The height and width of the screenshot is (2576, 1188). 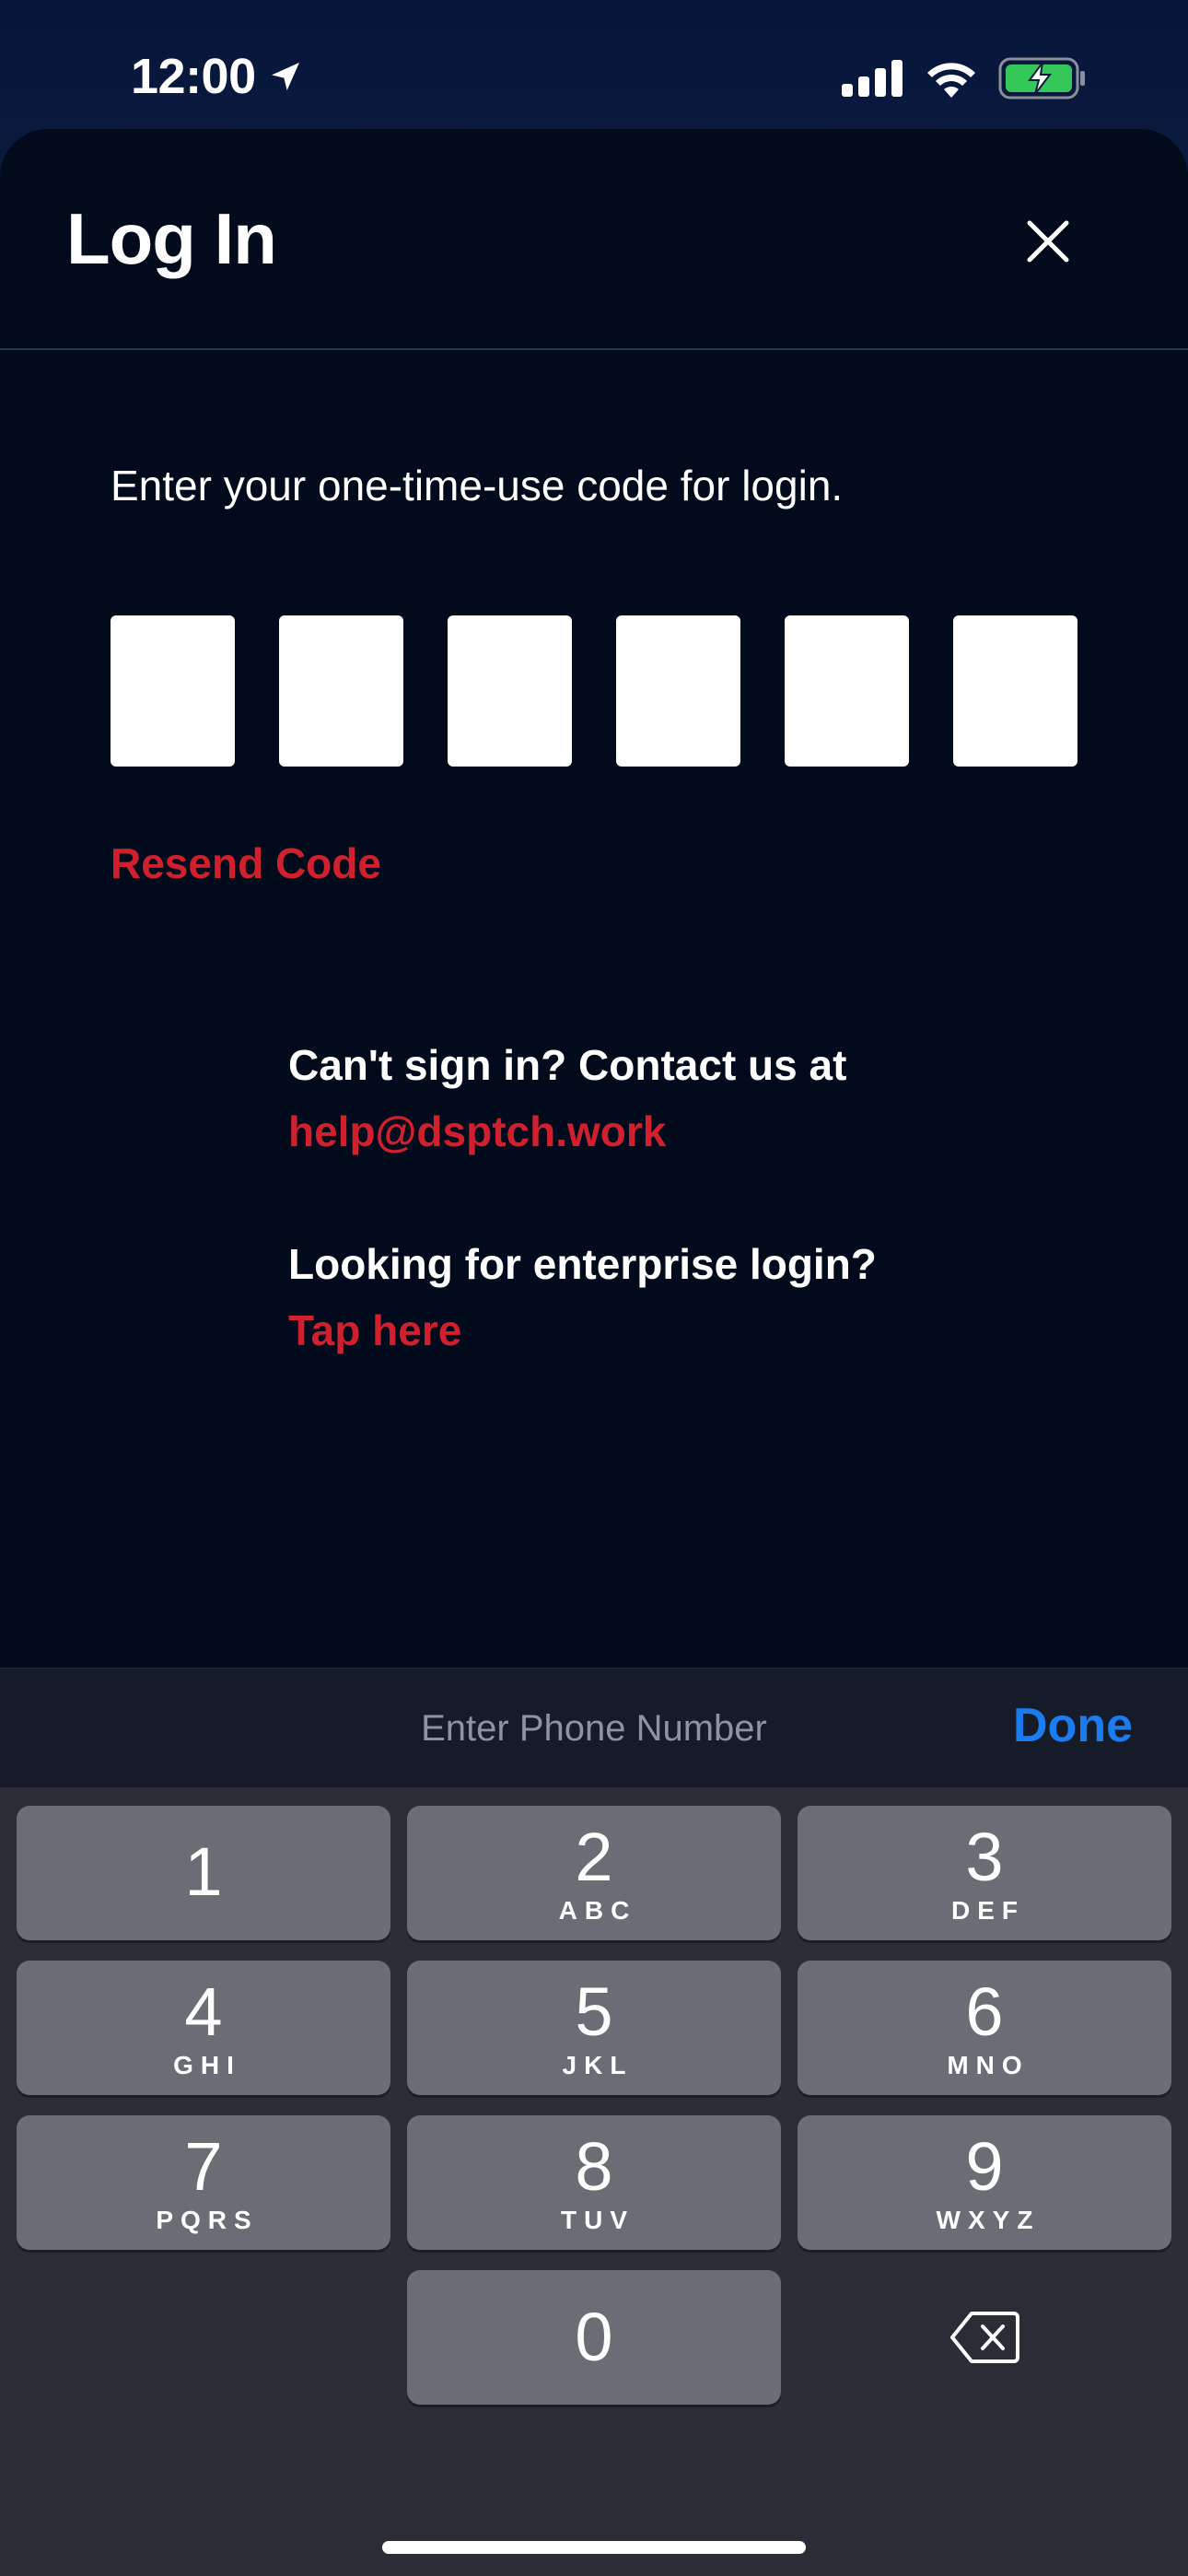 I want to click on resend-code-link: Resend Code, so click(x=246, y=863).